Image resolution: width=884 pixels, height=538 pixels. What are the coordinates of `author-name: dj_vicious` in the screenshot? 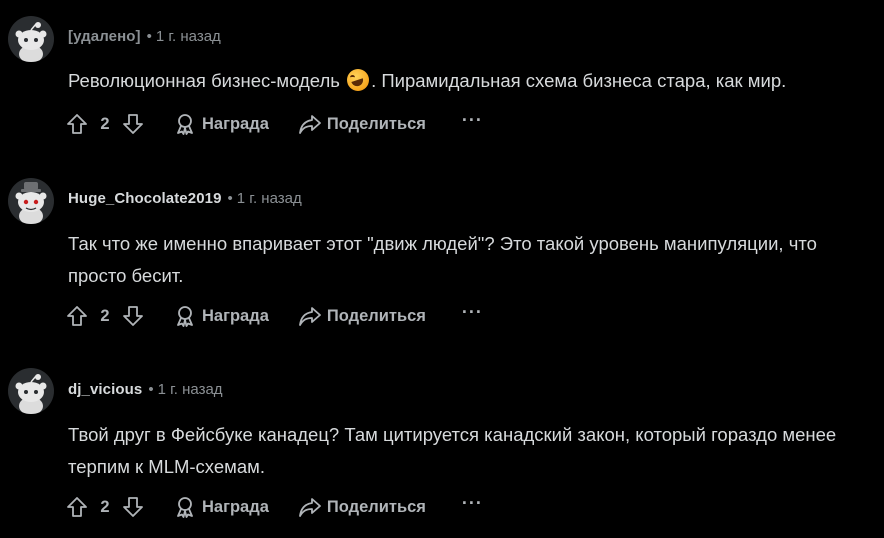 It's located at (105, 389).